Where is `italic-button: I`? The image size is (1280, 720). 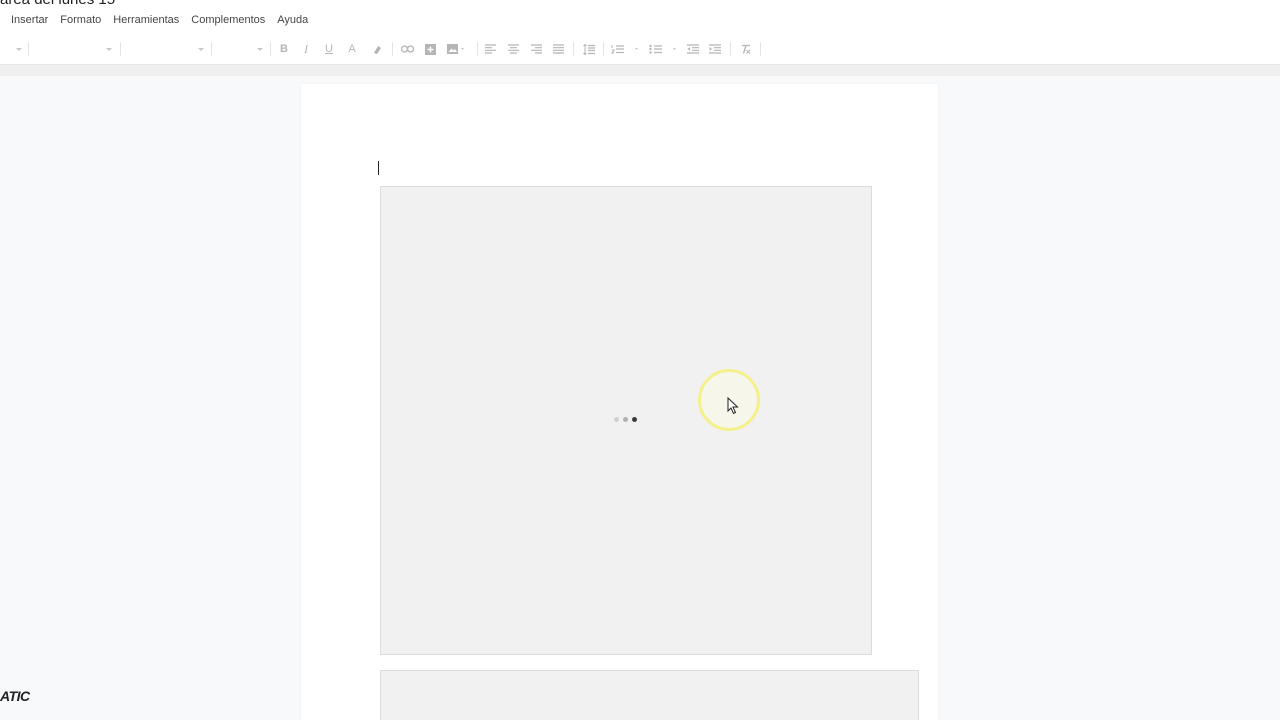
italic-button: I is located at coordinates (306, 49).